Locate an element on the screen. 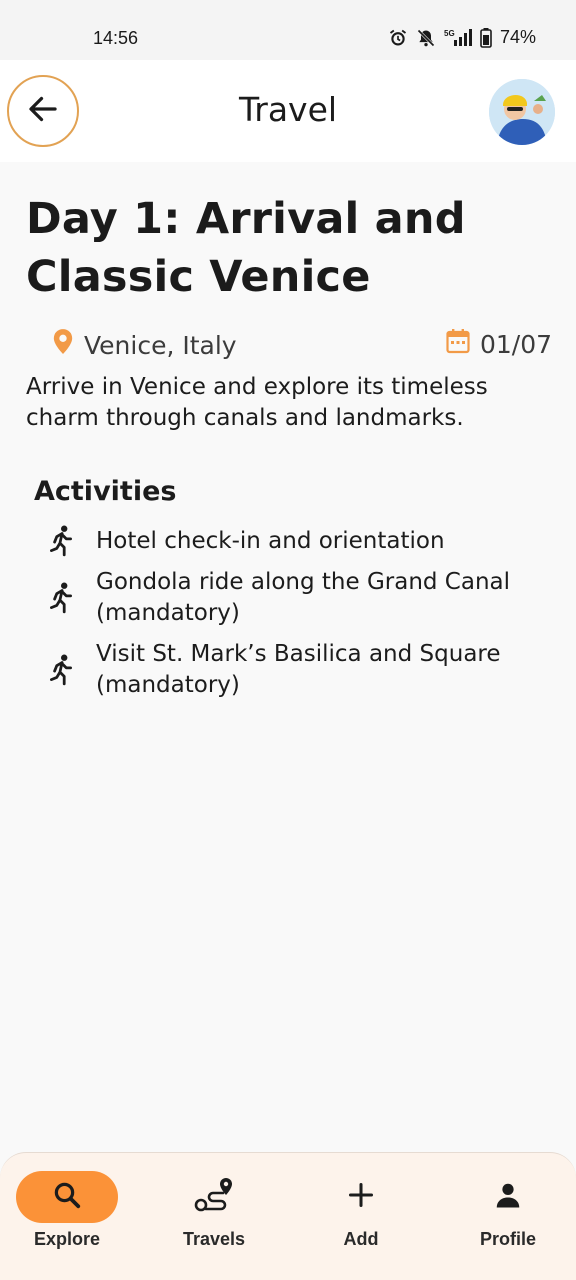 The height and width of the screenshot is (1280, 576). mute-icon is located at coordinates (426, 38).